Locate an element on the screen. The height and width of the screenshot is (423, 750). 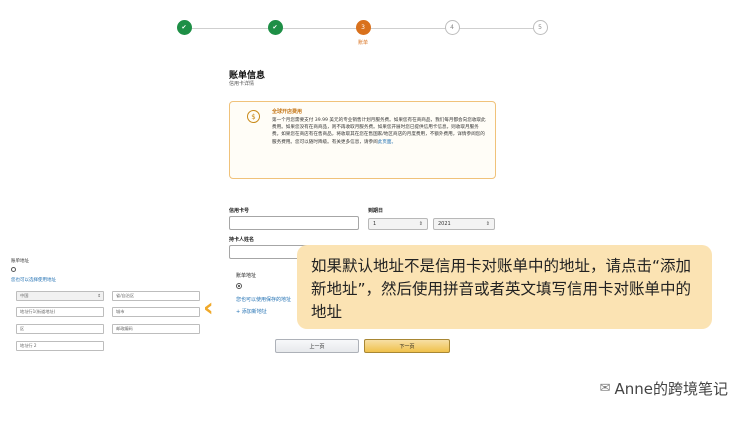
city-field: 城市 is located at coordinates (156, 312).